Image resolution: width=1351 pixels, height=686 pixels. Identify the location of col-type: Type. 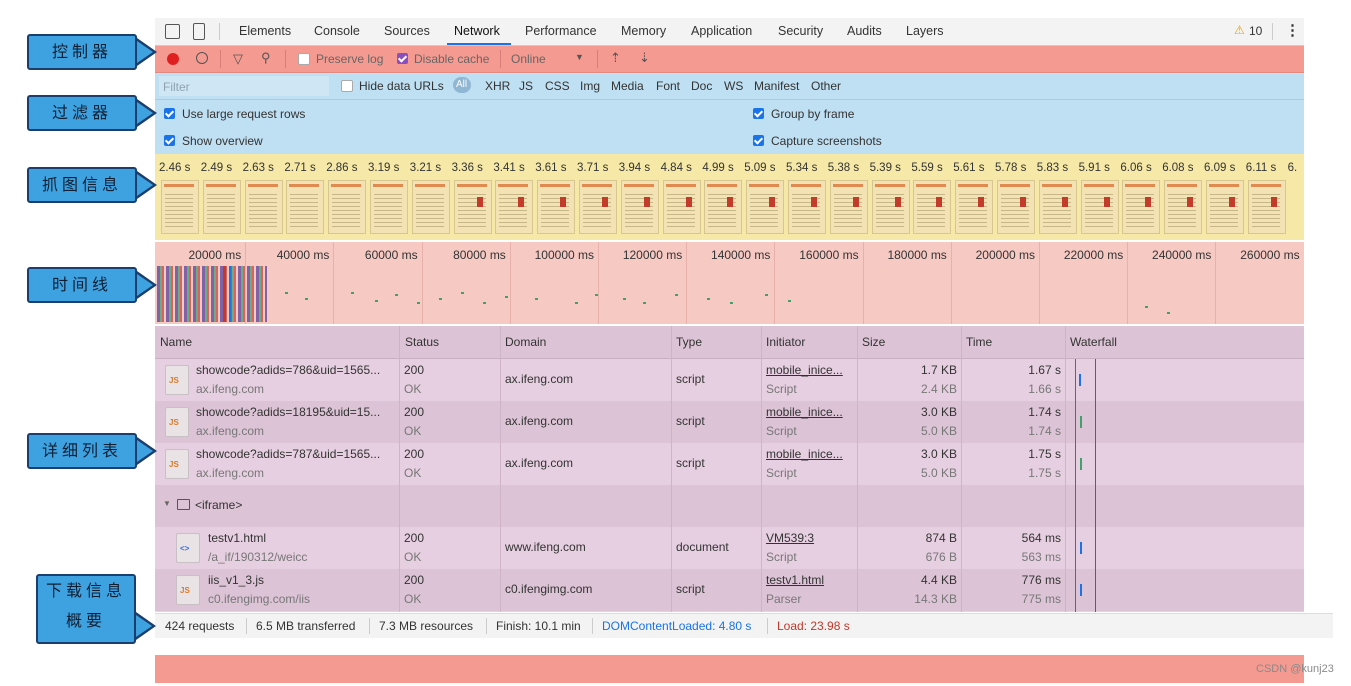
(689, 342).